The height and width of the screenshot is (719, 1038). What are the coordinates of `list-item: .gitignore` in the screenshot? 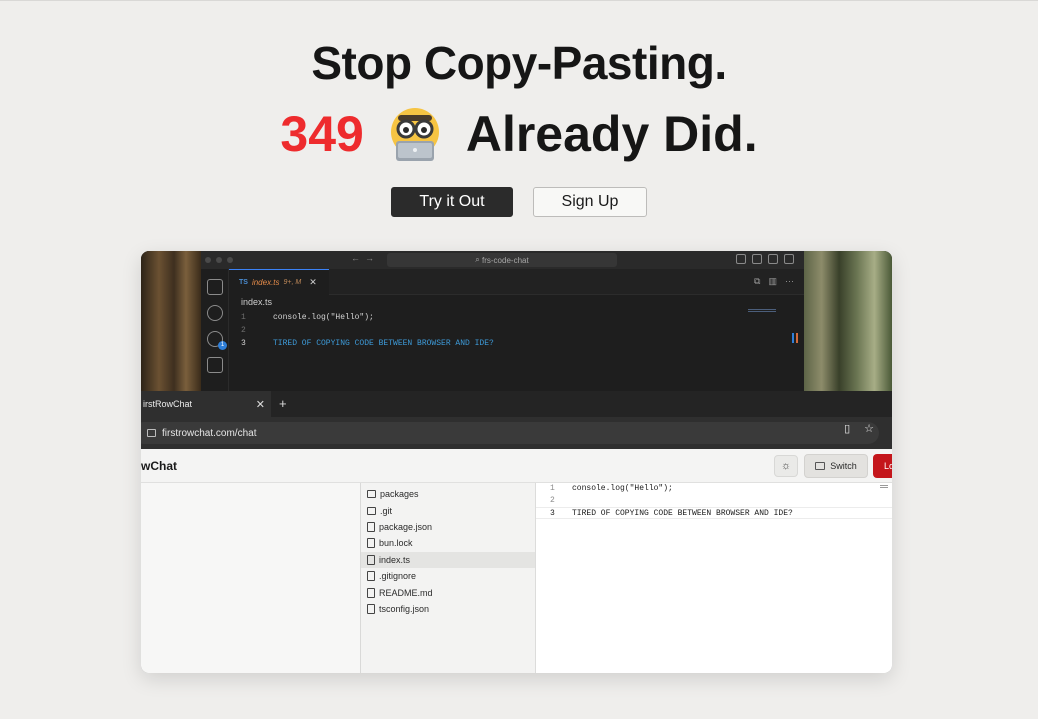 It's located at (448, 576).